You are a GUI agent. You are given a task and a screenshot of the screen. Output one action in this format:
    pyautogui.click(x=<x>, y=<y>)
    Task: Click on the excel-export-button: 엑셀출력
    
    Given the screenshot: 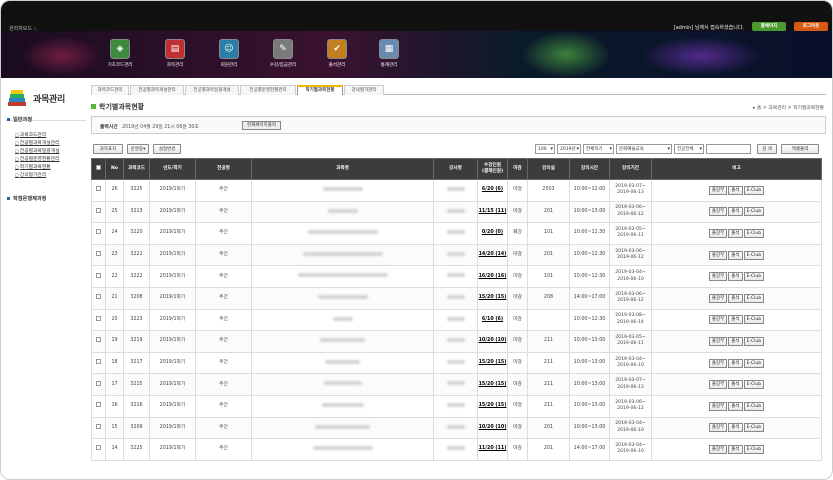 What is the action you would take?
    pyautogui.click(x=800, y=149)
    